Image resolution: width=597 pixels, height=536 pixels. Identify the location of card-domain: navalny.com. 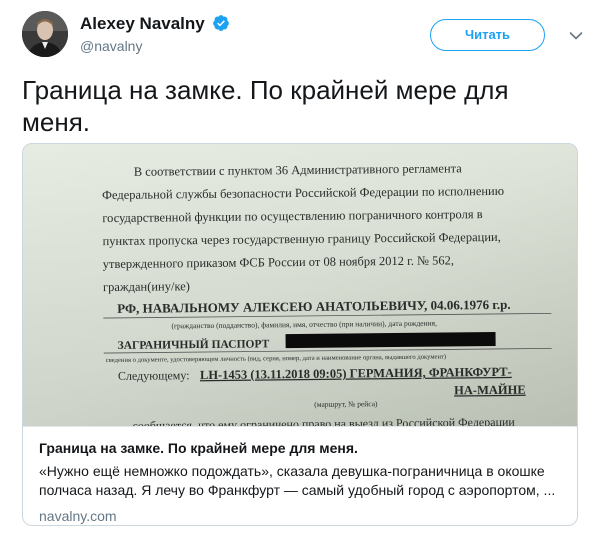
(301, 516).